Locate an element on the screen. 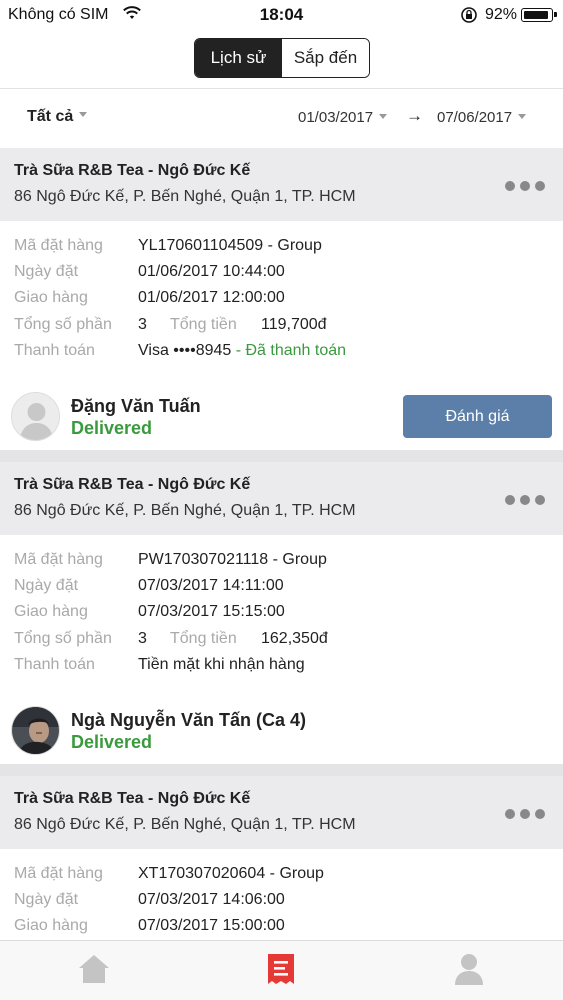 The image size is (563, 1000). driver-name: Ngà Nguyễn Văn Tấn (Ca 4) is located at coordinates (189, 720).